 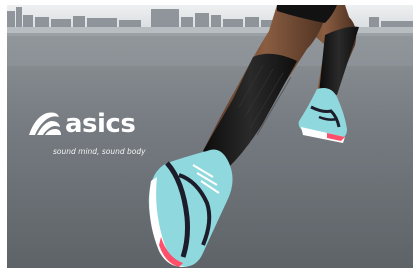 I want to click on brand-tagline: sound mind, sound body, so click(x=99, y=151).